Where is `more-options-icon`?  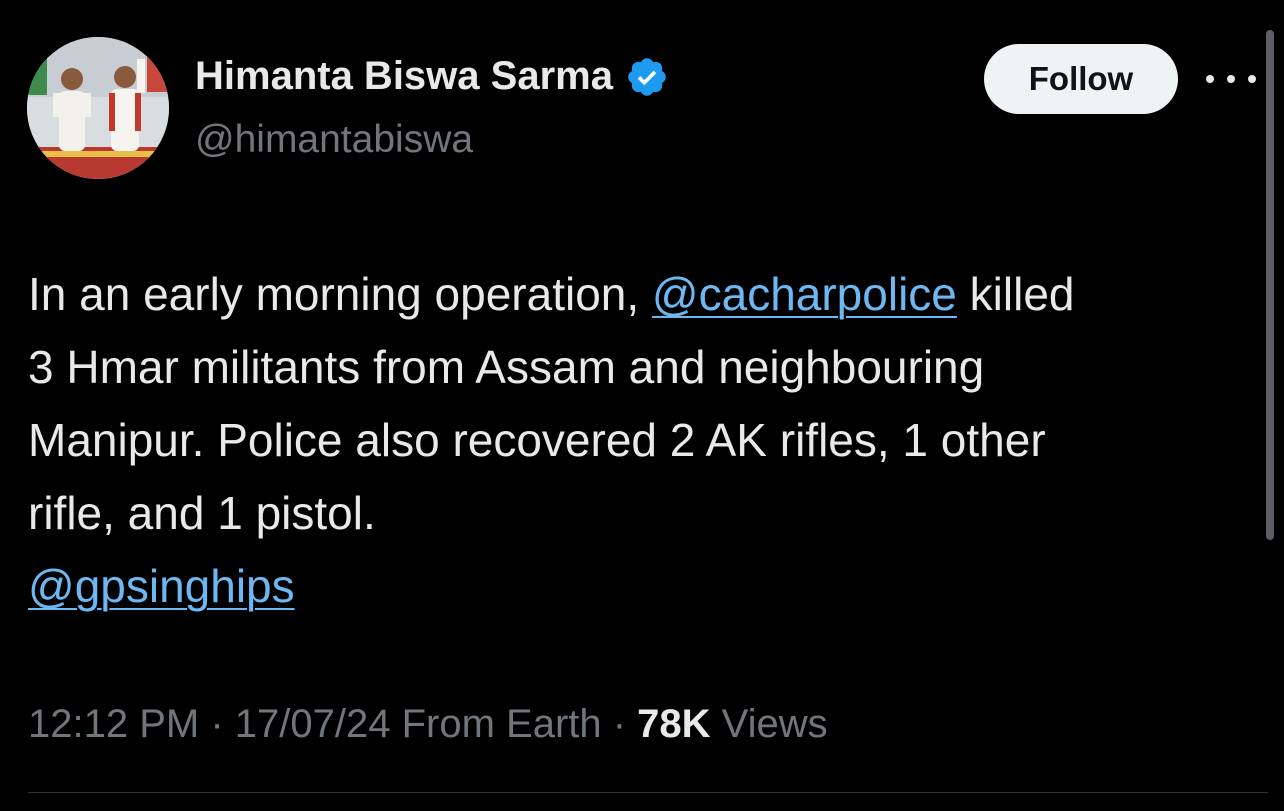 more-options-icon is located at coordinates (1231, 79).